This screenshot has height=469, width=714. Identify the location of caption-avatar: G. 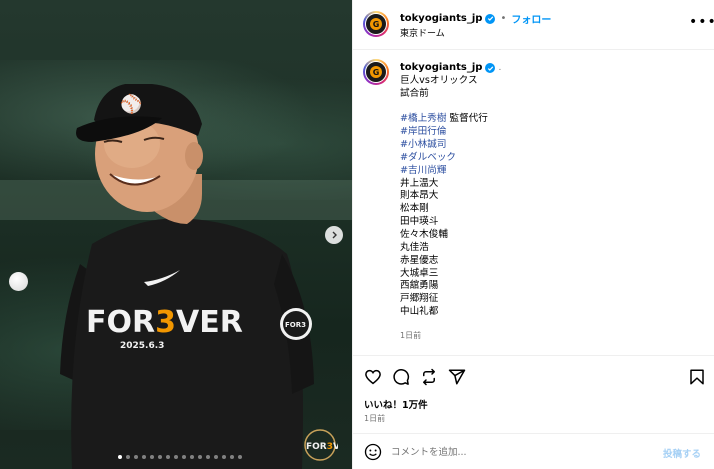
(376, 72).